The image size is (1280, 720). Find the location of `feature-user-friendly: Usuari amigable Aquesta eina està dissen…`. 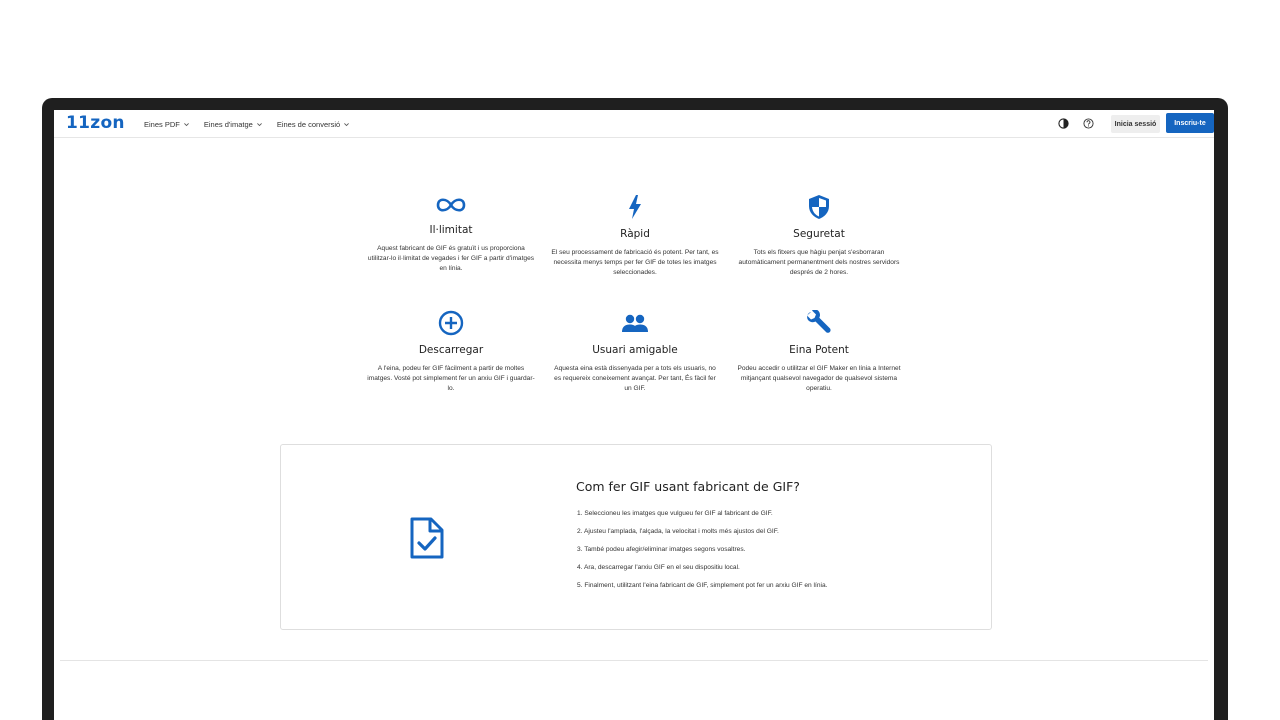

feature-user-friendly: Usuari amigable Aquesta eina està dissen… is located at coordinates (635, 352).